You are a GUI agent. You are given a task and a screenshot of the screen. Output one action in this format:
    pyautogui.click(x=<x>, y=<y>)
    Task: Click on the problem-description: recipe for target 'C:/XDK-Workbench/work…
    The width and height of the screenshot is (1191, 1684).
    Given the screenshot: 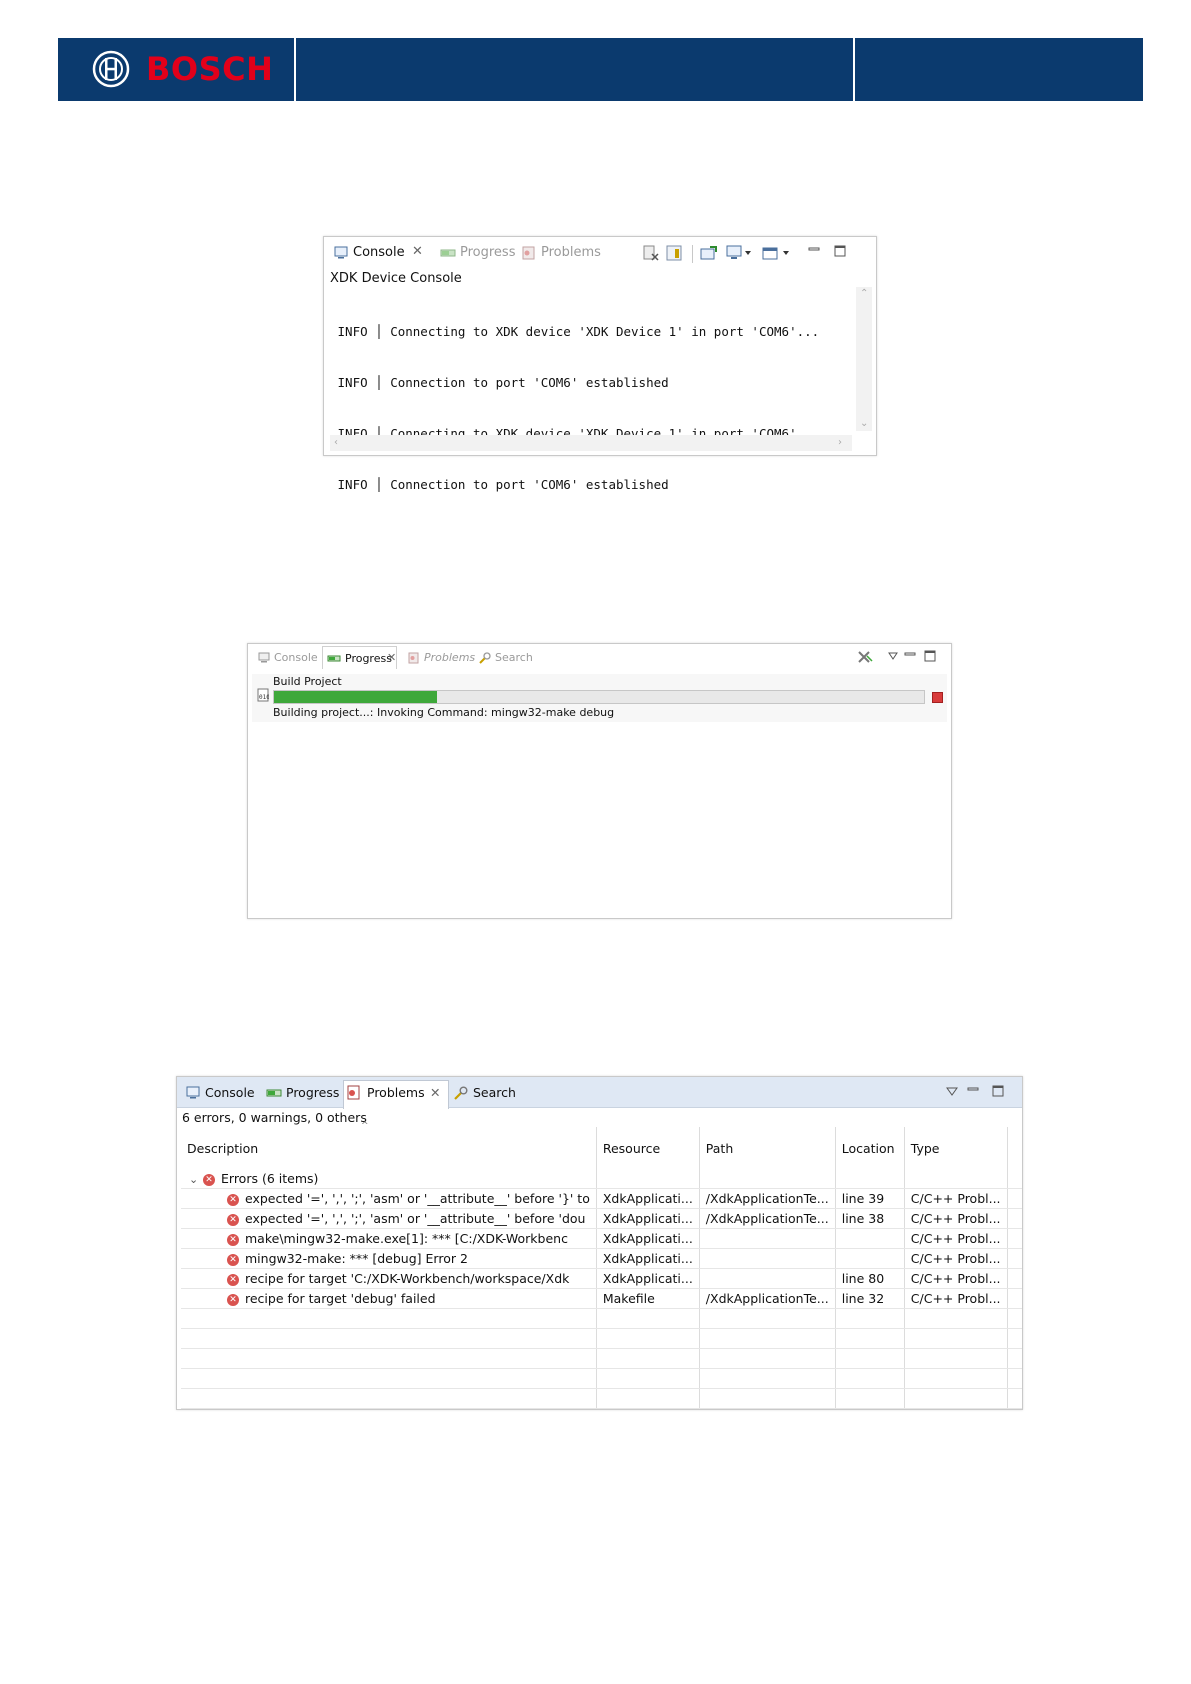 What is the action you would take?
    pyautogui.click(x=407, y=1278)
    